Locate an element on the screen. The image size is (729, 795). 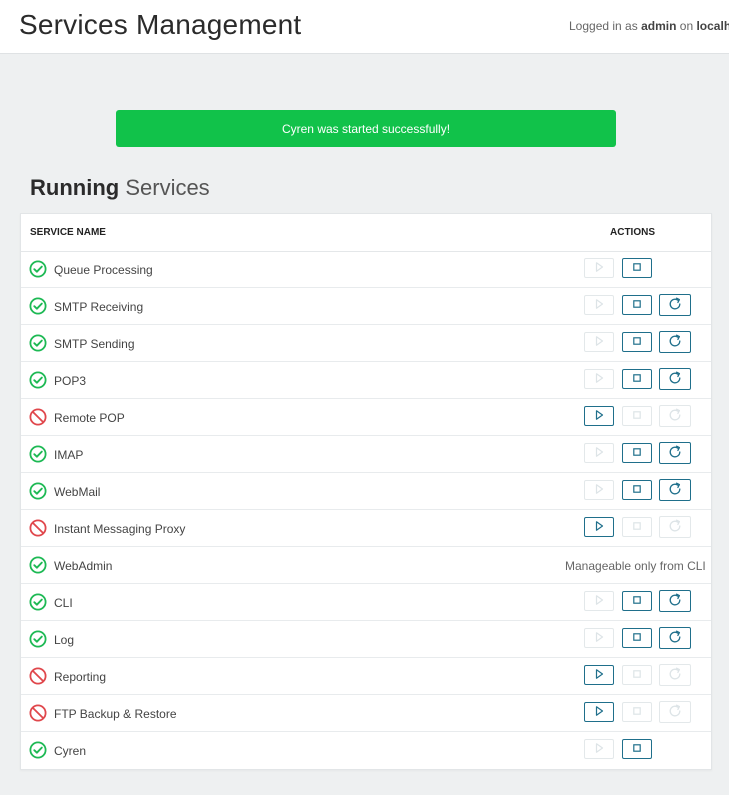
table-row: Queue Processing is located at coordinates (366, 269).